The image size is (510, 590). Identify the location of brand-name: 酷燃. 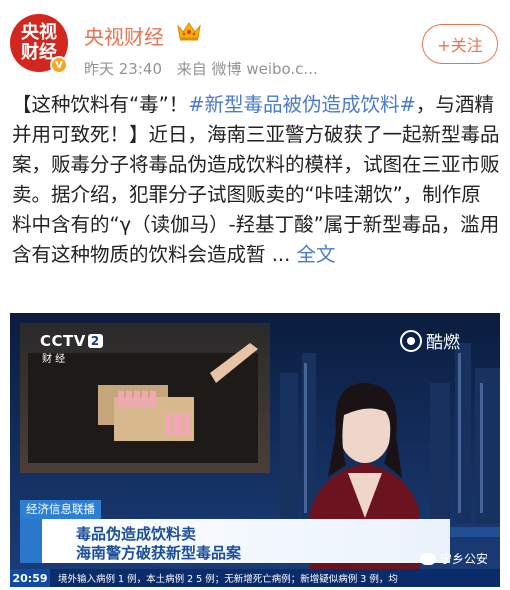
(443, 343).